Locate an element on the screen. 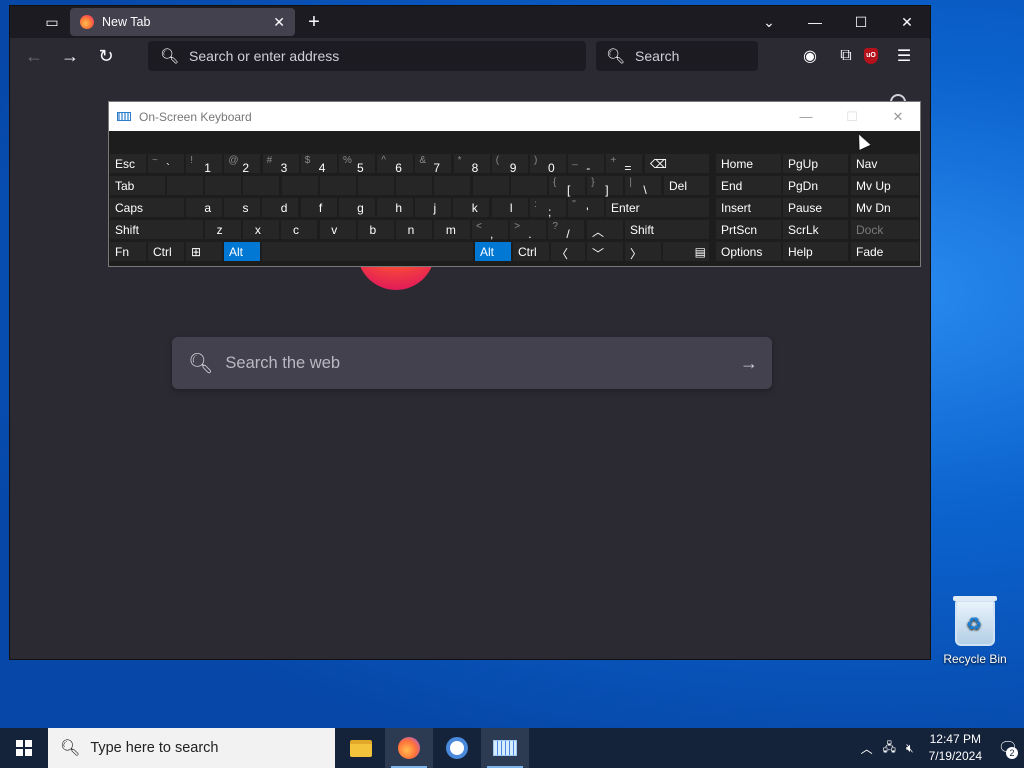 This screenshot has width=1024, height=768. key-=: + = is located at coordinates (624, 164).